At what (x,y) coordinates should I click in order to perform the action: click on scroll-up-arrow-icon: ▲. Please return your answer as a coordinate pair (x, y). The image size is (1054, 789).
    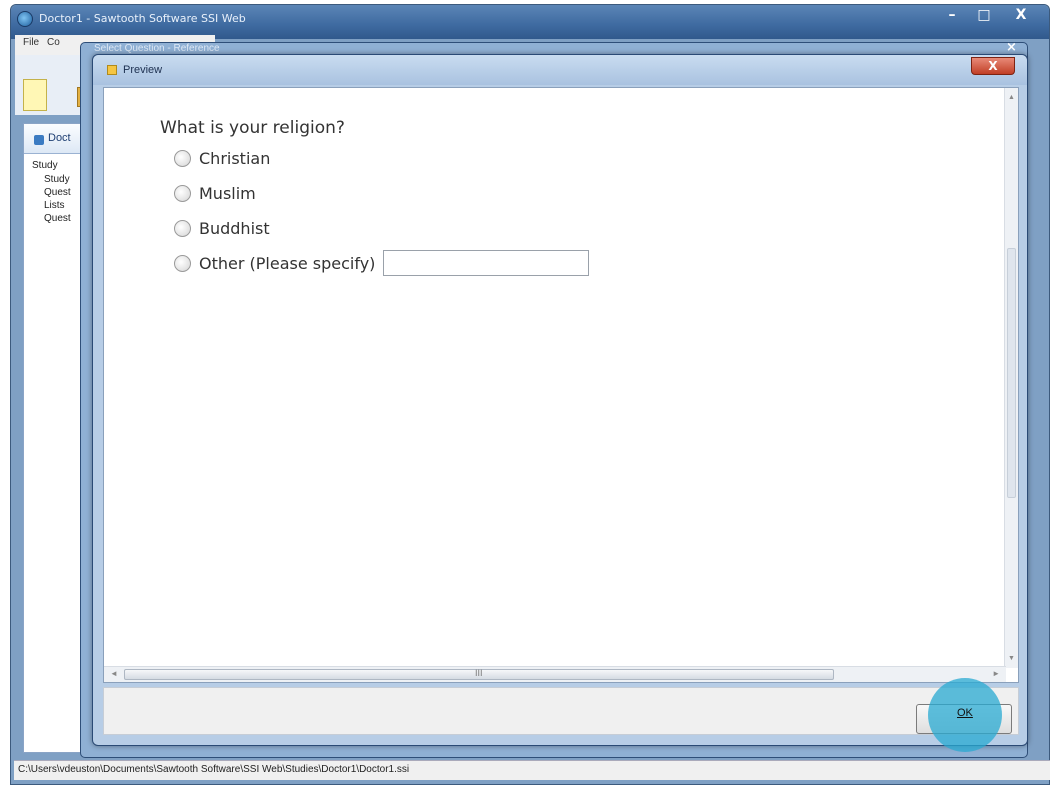
    Looking at the image, I should click on (1011, 97).